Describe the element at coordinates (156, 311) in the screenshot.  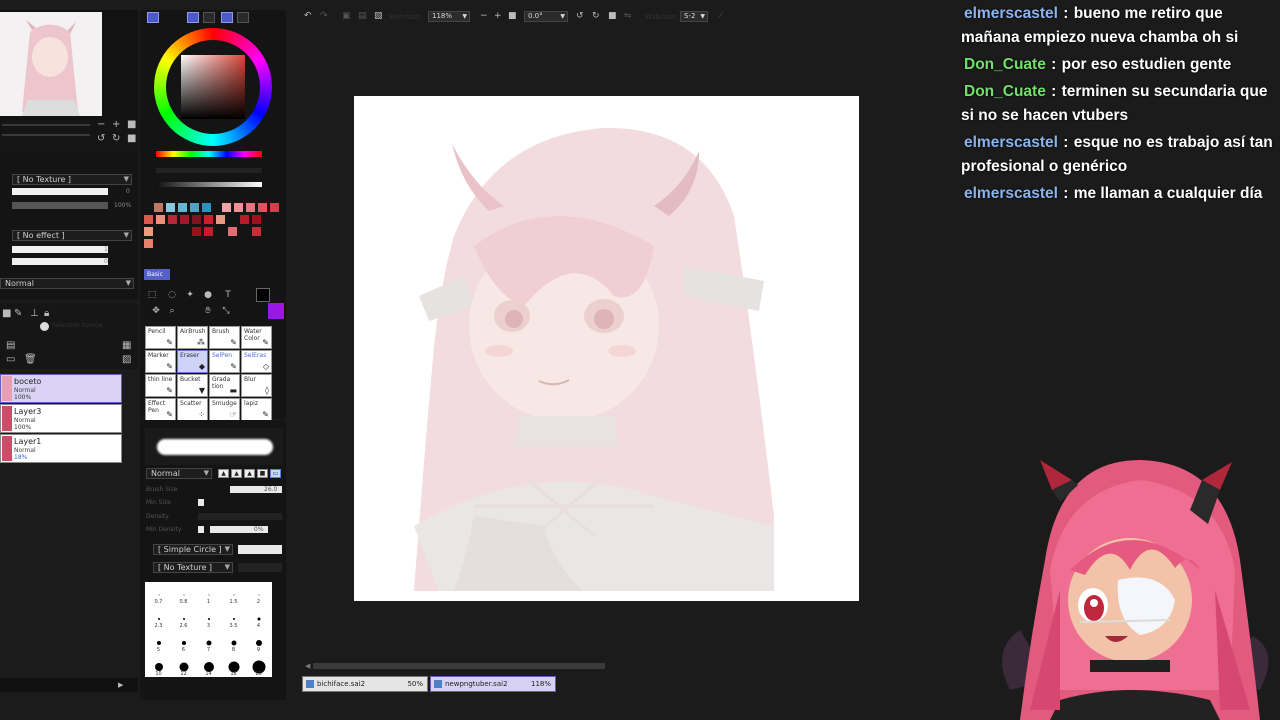
I see `move-tool-icon: ✥` at that location.